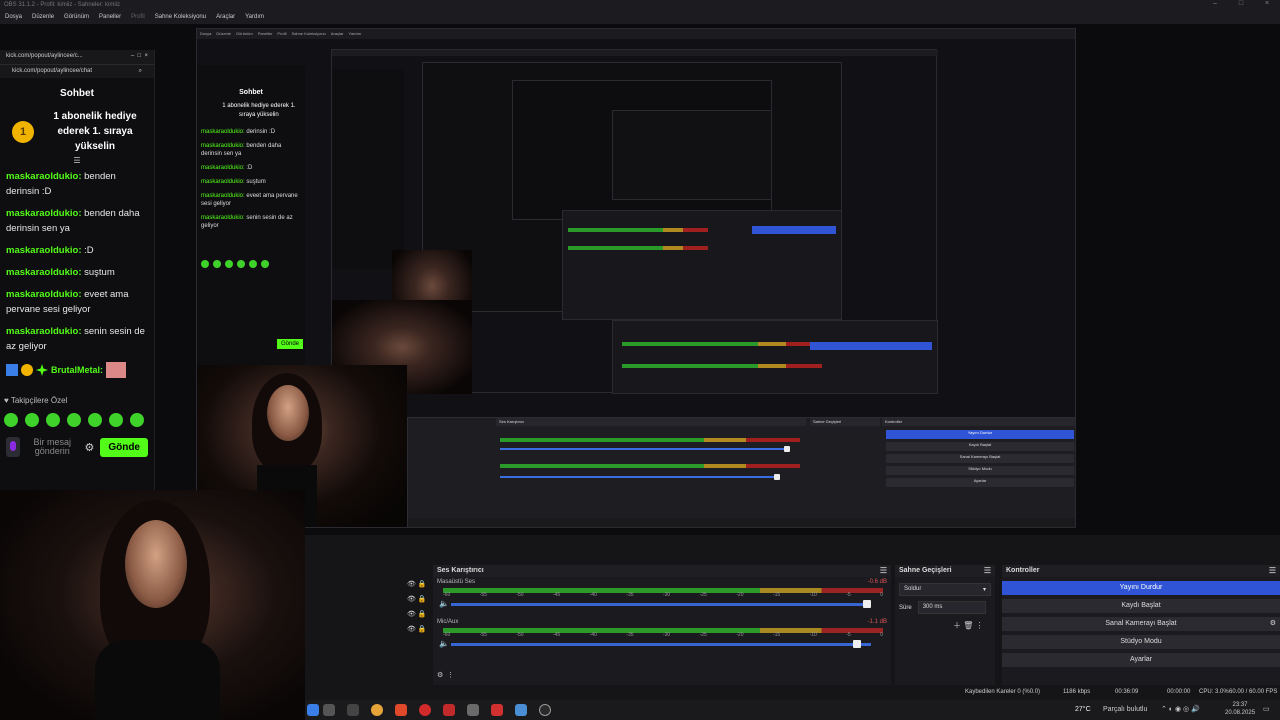 This screenshot has width=1280, height=720. I want to click on menu-file: Dosya, so click(13, 18).